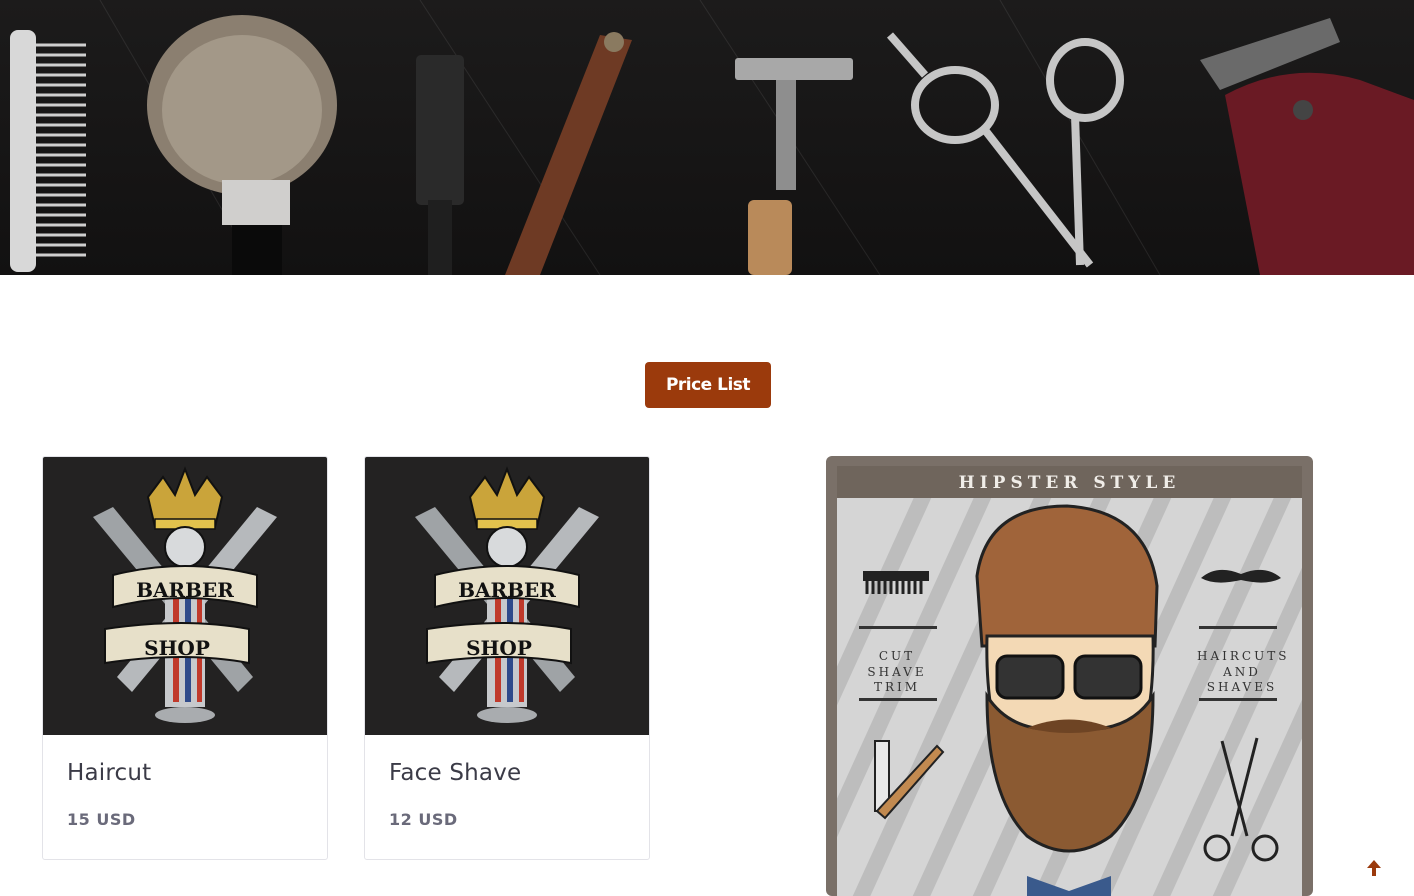 Image resolution: width=1414 pixels, height=896 pixels. What do you see at coordinates (794, 166) in the screenshot?
I see `safety-razor-icon` at bounding box center [794, 166].